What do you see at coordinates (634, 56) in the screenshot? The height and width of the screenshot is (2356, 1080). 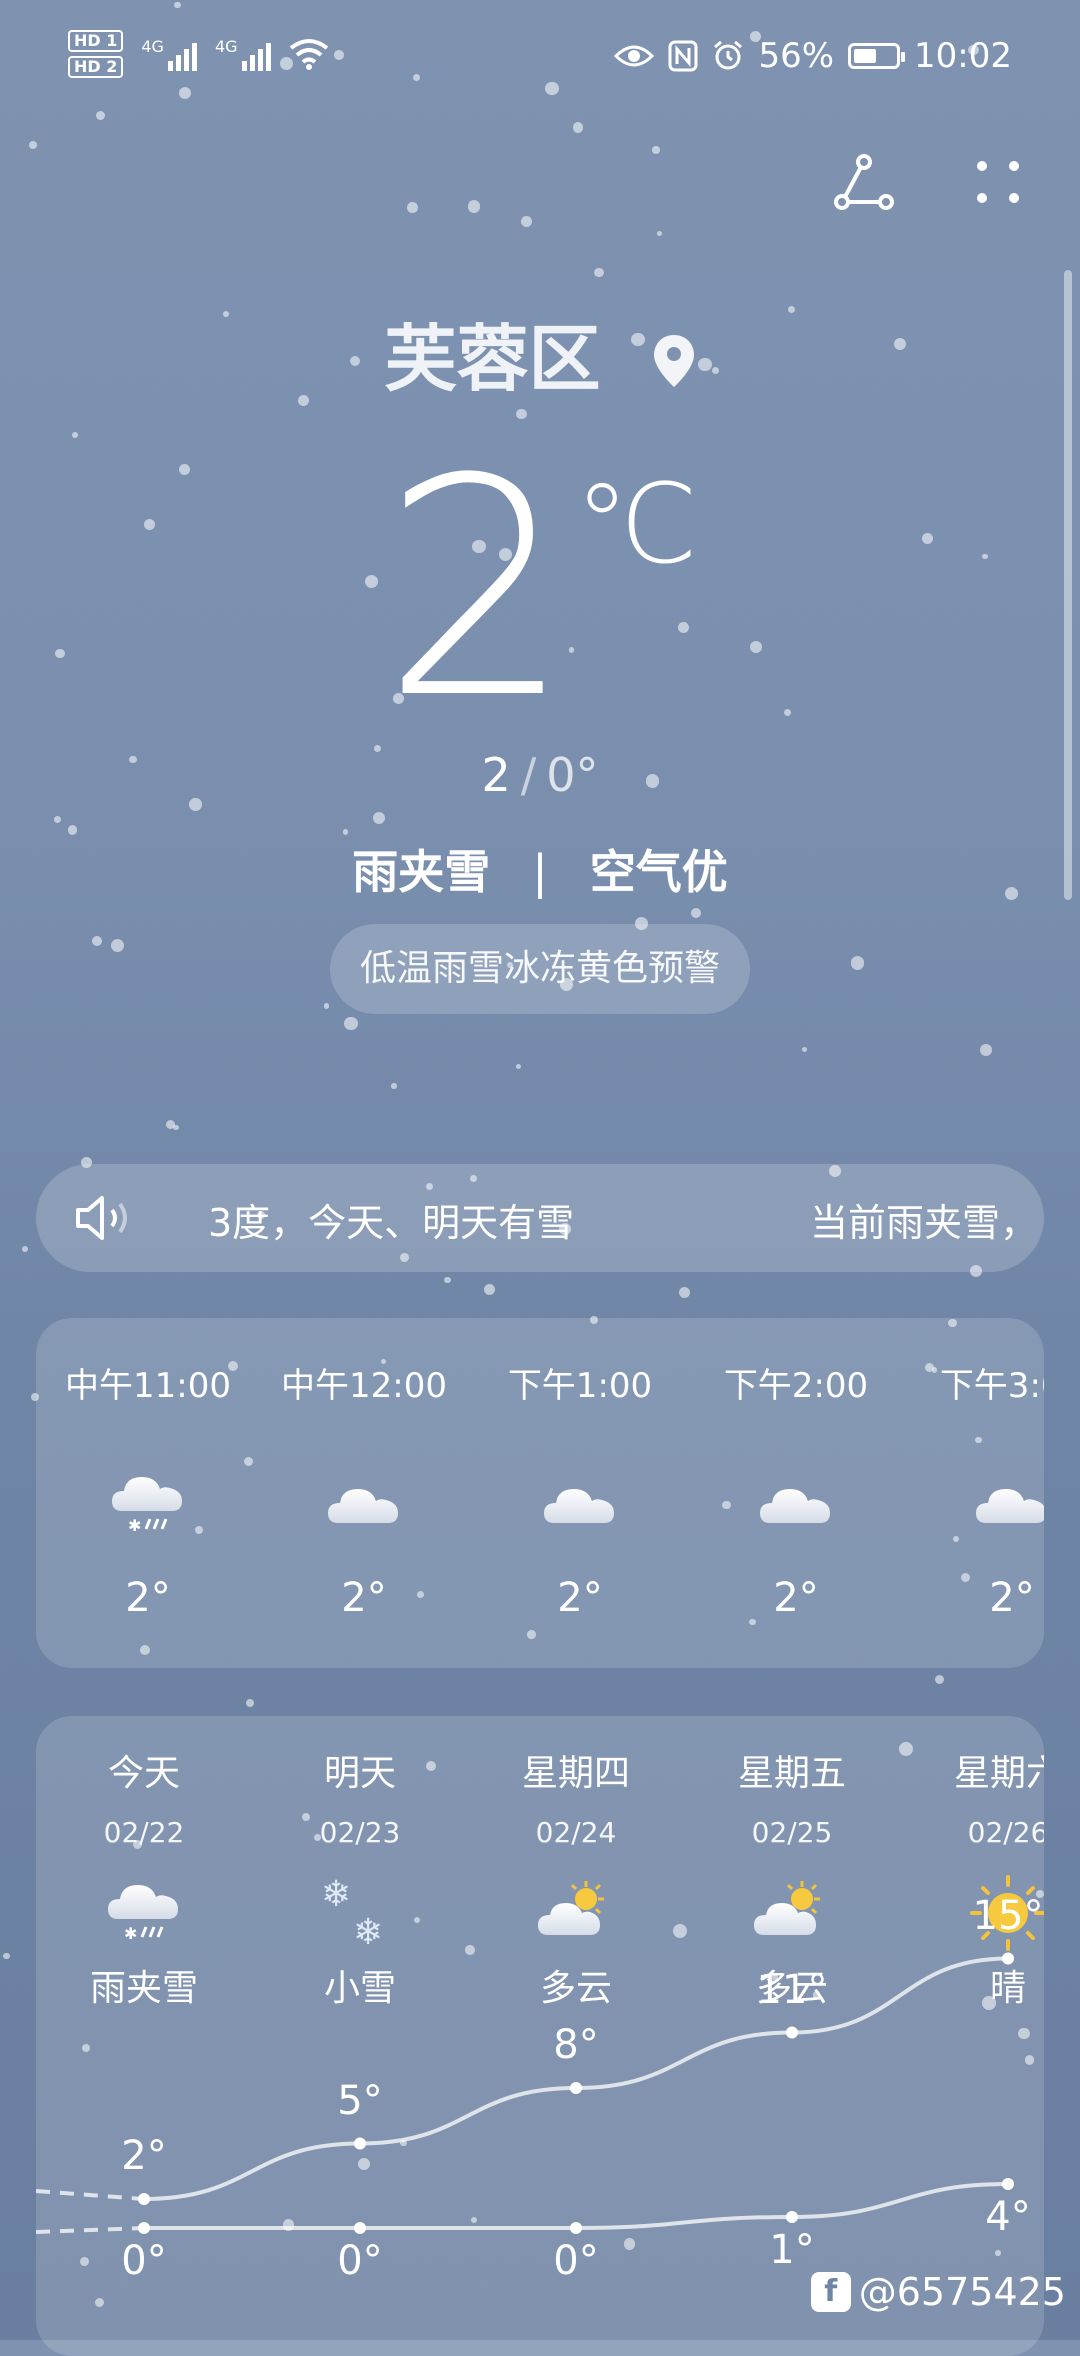 I see `eye-icon` at bounding box center [634, 56].